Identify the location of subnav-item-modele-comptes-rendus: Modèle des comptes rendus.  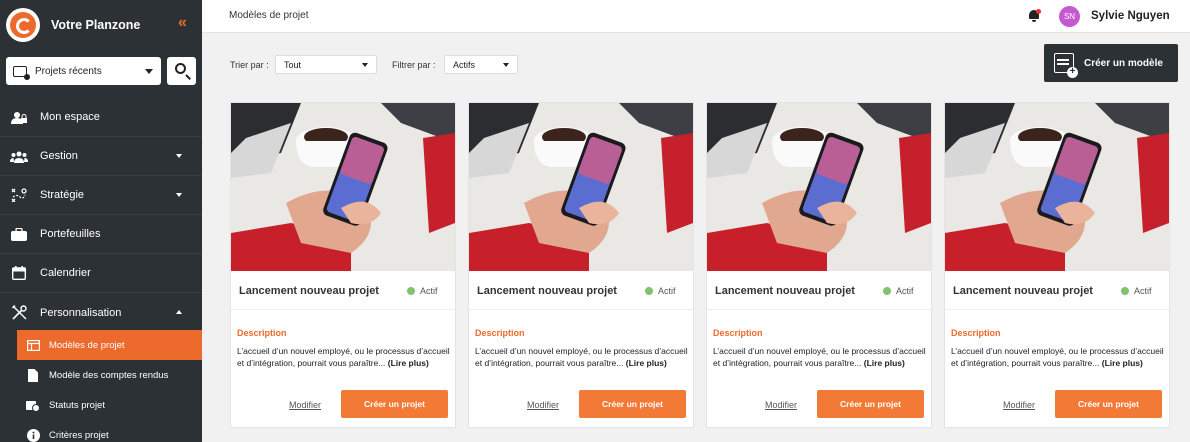
(109, 375).